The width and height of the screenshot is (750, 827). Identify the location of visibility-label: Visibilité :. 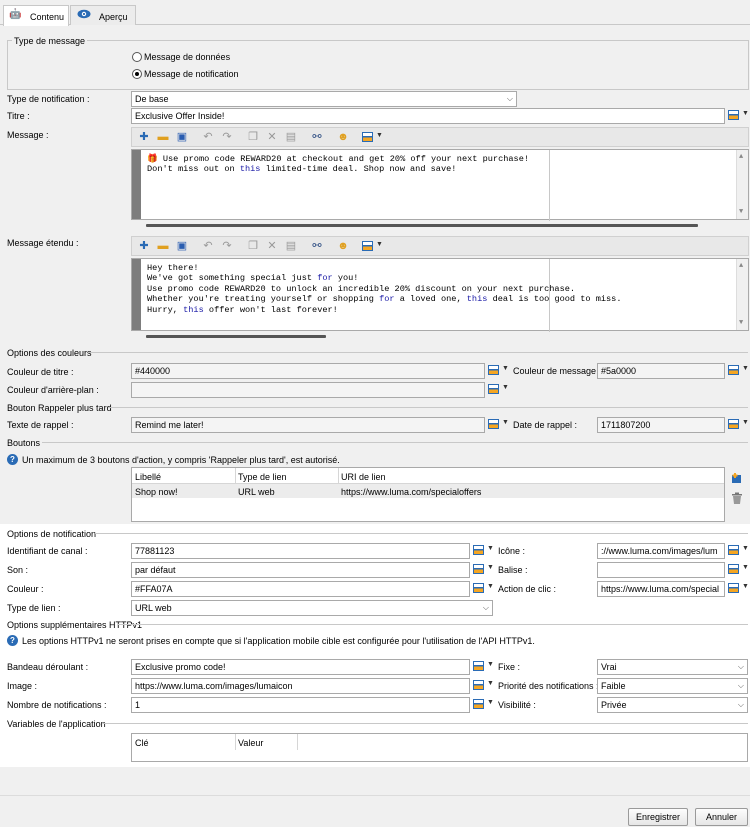
(517, 705).